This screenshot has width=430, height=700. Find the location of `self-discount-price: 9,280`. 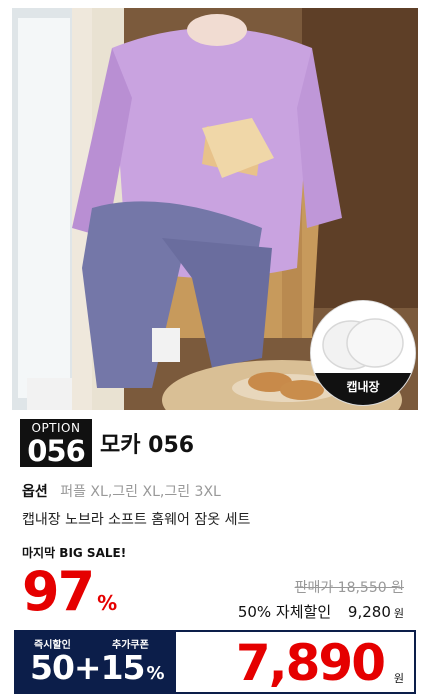

self-discount-price: 9,280 is located at coordinates (369, 612).